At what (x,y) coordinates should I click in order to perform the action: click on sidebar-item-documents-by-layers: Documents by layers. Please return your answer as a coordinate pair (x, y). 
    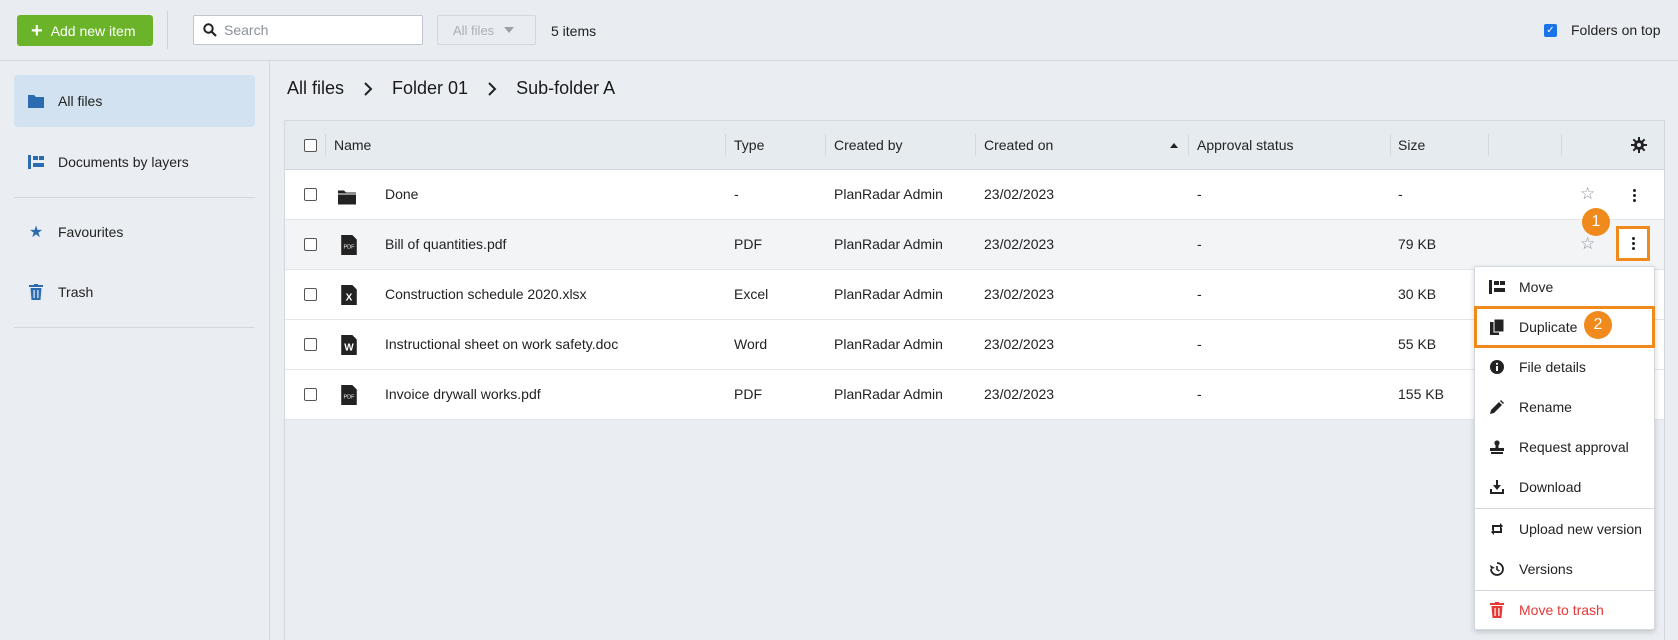
    Looking at the image, I should click on (134, 162).